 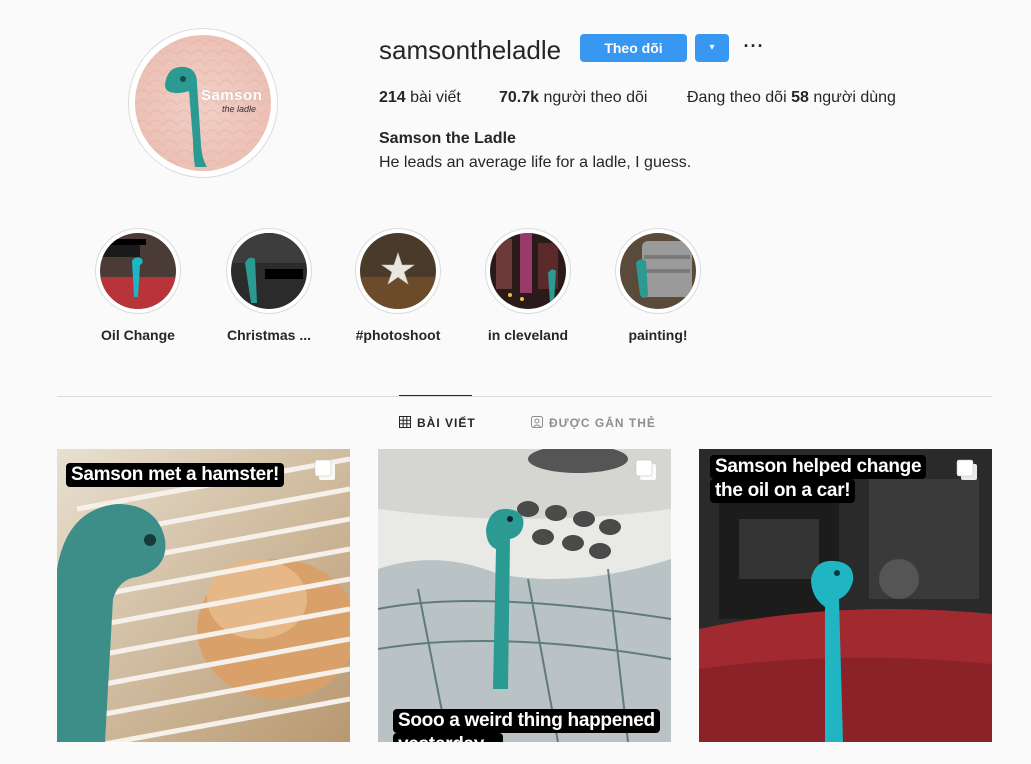 I want to click on highlight-label: painting!, so click(x=658, y=335).